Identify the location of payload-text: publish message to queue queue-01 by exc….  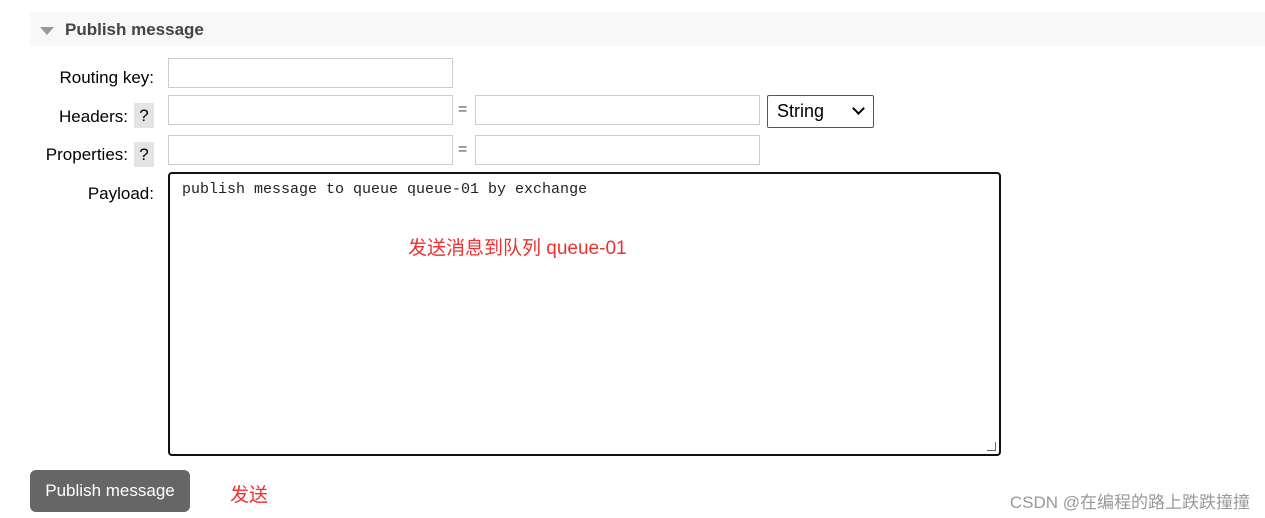
(385, 189).